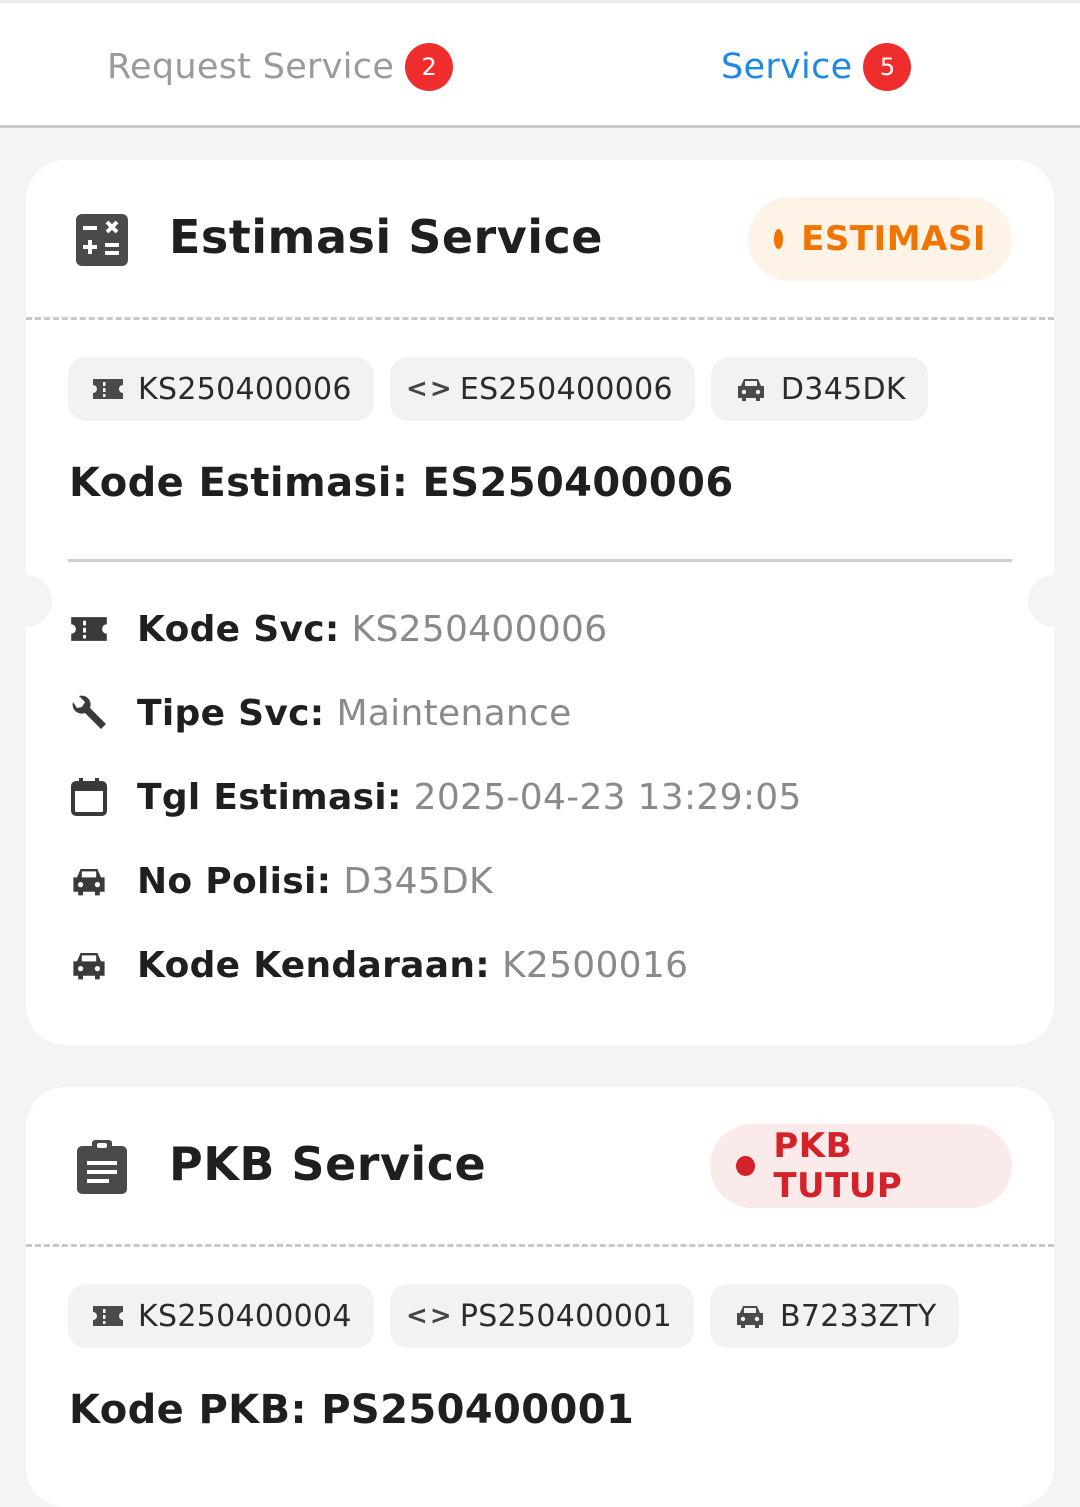 The height and width of the screenshot is (1507, 1080). I want to click on pkb-code-line: Kode PKB: PS250400001, so click(351, 1410).